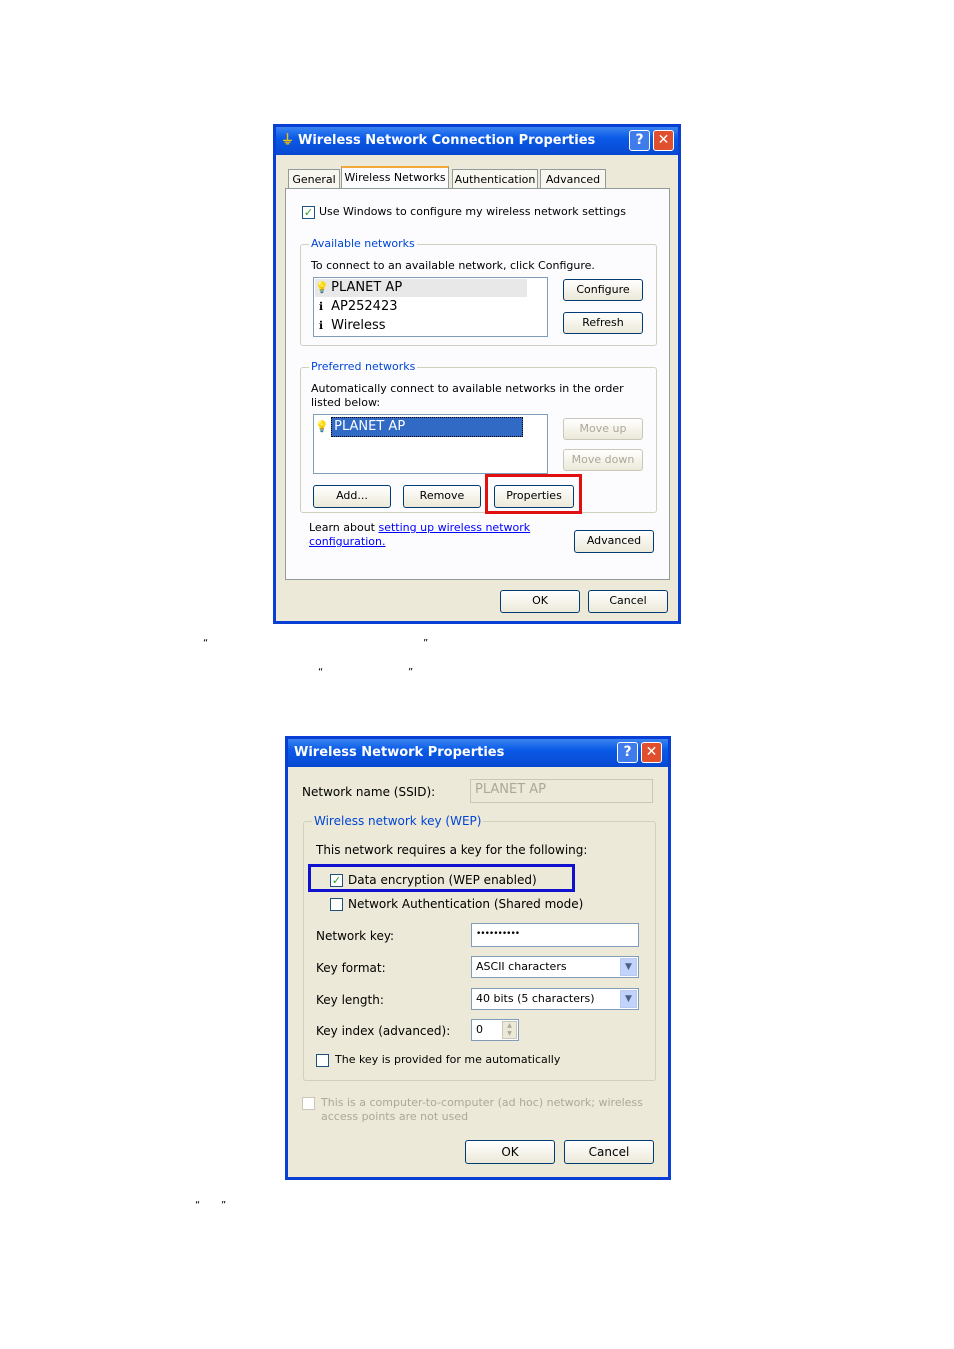  What do you see at coordinates (479, 1029) in the screenshot?
I see `key-index-value: 0` at bounding box center [479, 1029].